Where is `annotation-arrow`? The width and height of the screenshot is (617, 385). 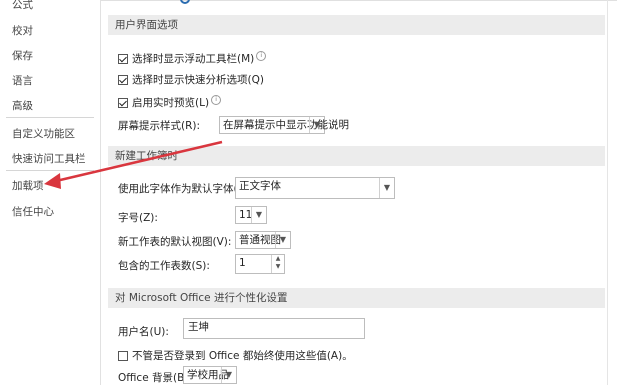
annotation-arrow is located at coordinates (133, 164).